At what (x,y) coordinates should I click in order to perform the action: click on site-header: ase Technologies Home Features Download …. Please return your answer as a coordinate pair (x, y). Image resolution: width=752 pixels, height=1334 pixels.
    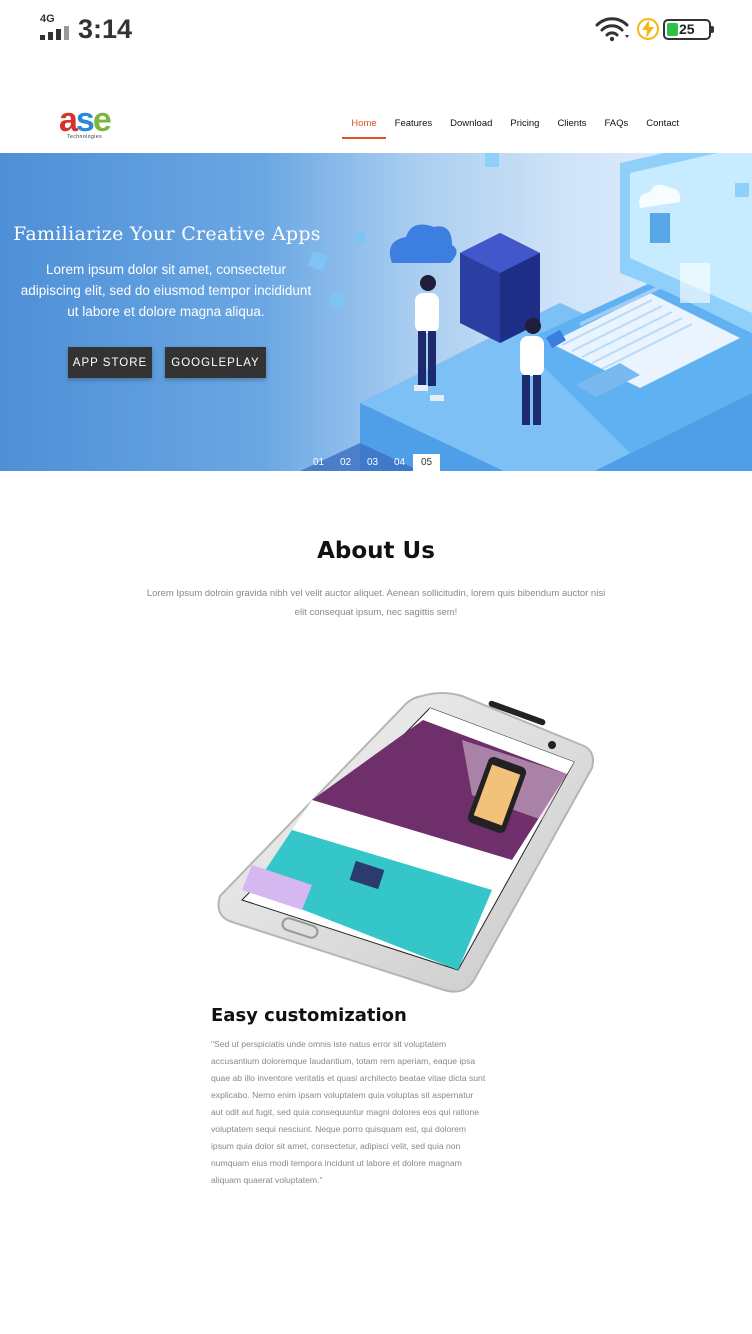
    Looking at the image, I should click on (376, 125).